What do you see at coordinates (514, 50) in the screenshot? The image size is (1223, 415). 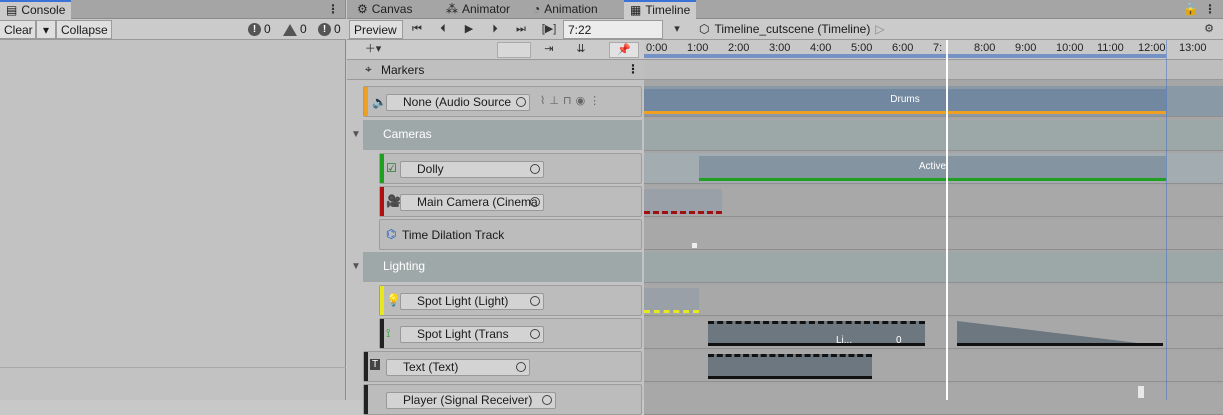 I see `curves-toggle-icon` at bounding box center [514, 50].